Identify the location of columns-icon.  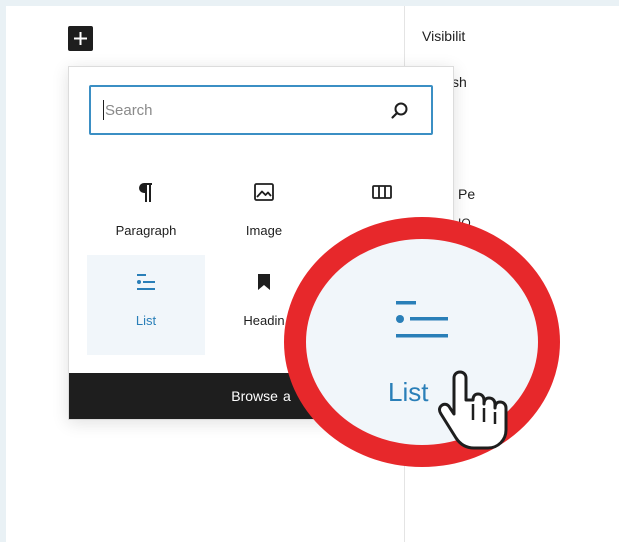
(382, 192).